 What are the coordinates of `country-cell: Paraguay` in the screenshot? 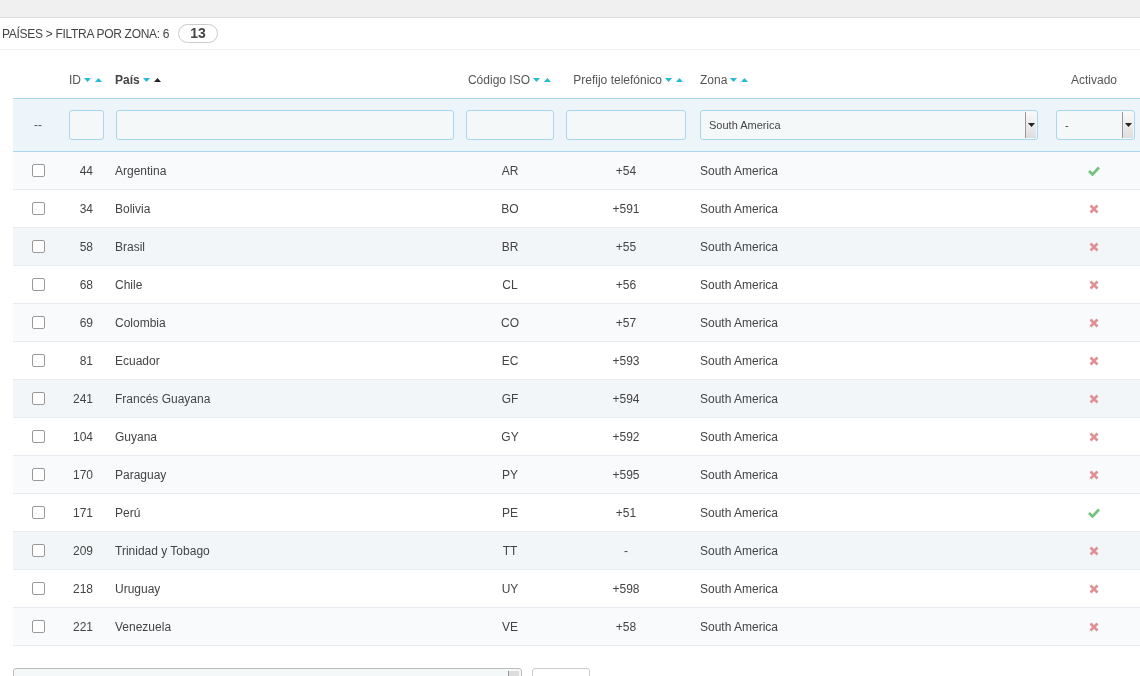 It's located at (141, 474).